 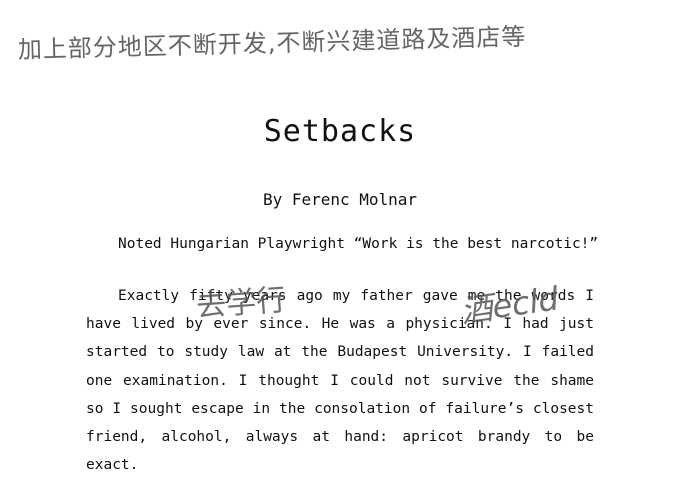 What do you see at coordinates (340, 199) in the screenshot?
I see `document-byline: By Ferenc Molnar` at bounding box center [340, 199].